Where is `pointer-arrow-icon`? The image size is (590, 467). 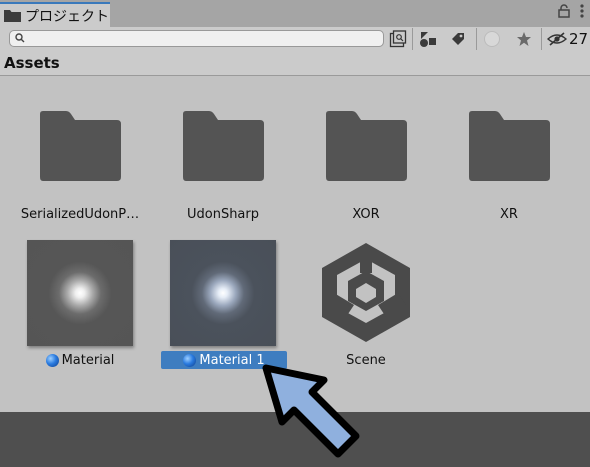 pointer-arrow-icon is located at coordinates (311, 411).